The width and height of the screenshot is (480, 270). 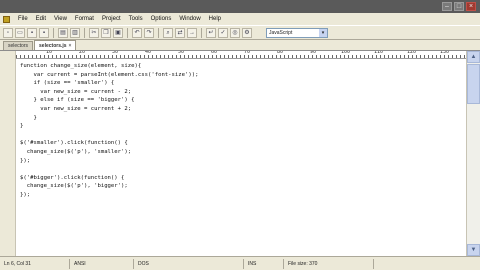 What do you see at coordinates (35, 263) in the screenshot?
I see `cursor-position: Ln 6, Col 31` at bounding box center [35, 263].